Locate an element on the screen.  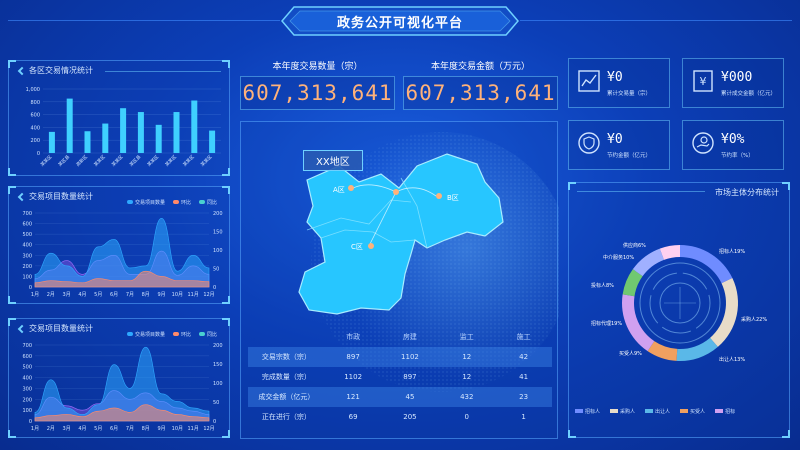
stat-card-saved-amount: ¥0 节约金额（亿元） is located at coordinates (619, 145).